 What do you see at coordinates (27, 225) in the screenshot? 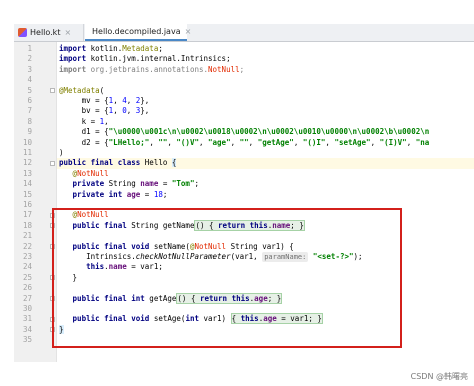
I see `line-number: 18` at bounding box center [27, 225].